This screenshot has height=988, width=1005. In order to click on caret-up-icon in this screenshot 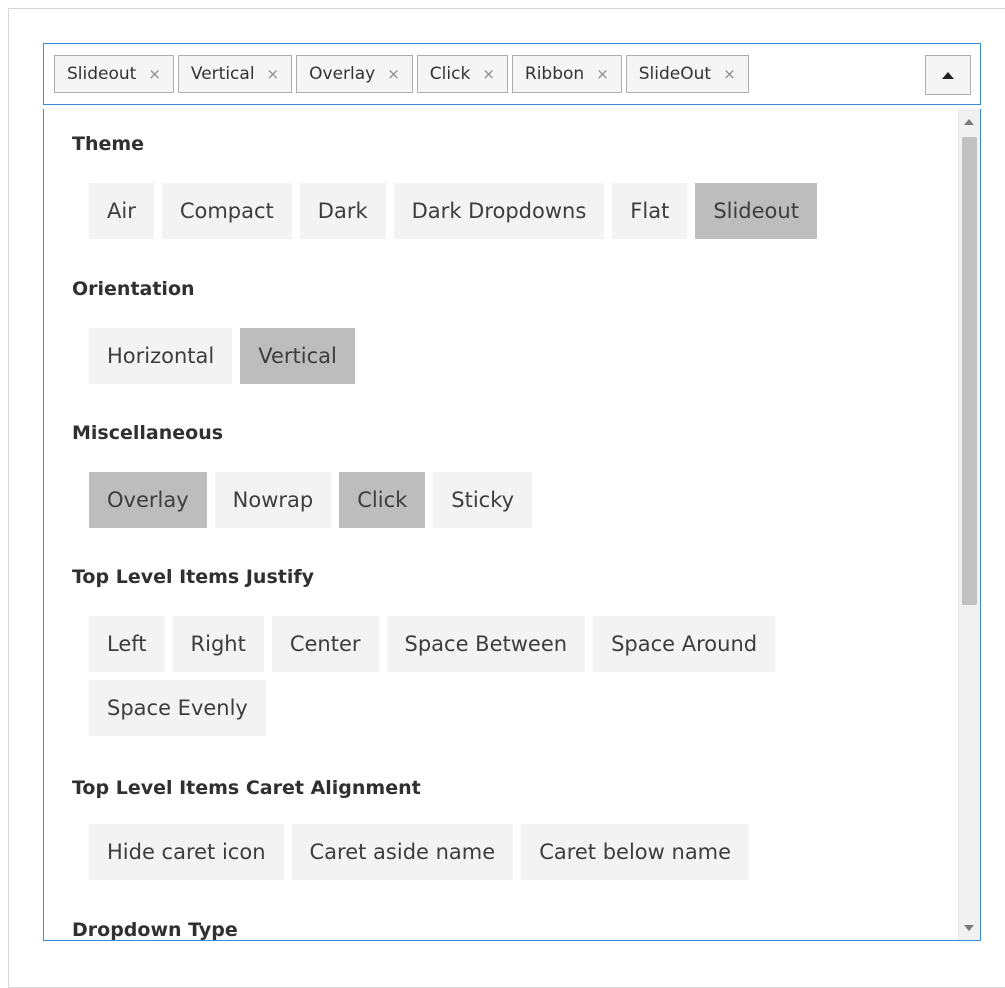, I will do `click(948, 75)`.